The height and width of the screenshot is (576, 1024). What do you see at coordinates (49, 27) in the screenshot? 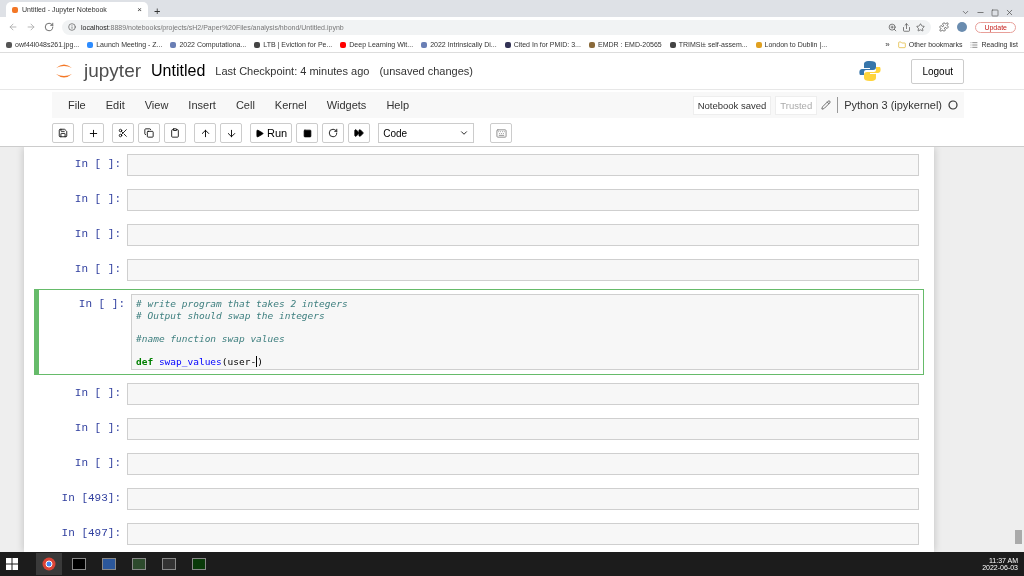
I see `reload-icon` at bounding box center [49, 27].